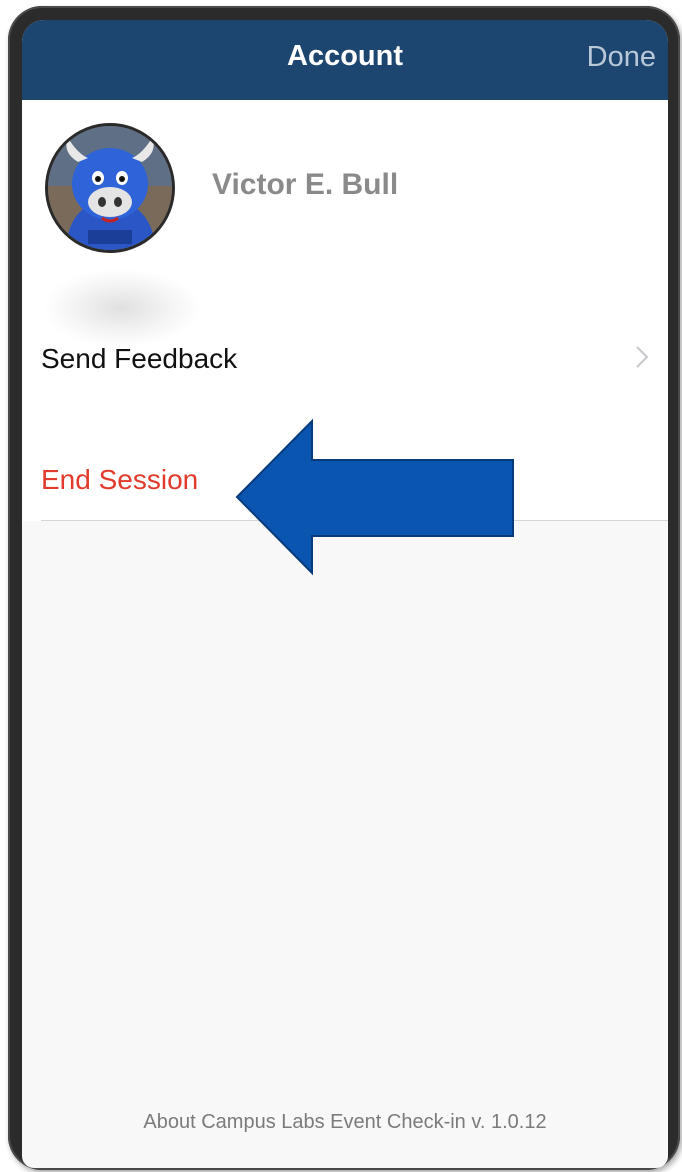 The height and width of the screenshot is (1172, 682). I want to click on avatar, so click(110, 188).